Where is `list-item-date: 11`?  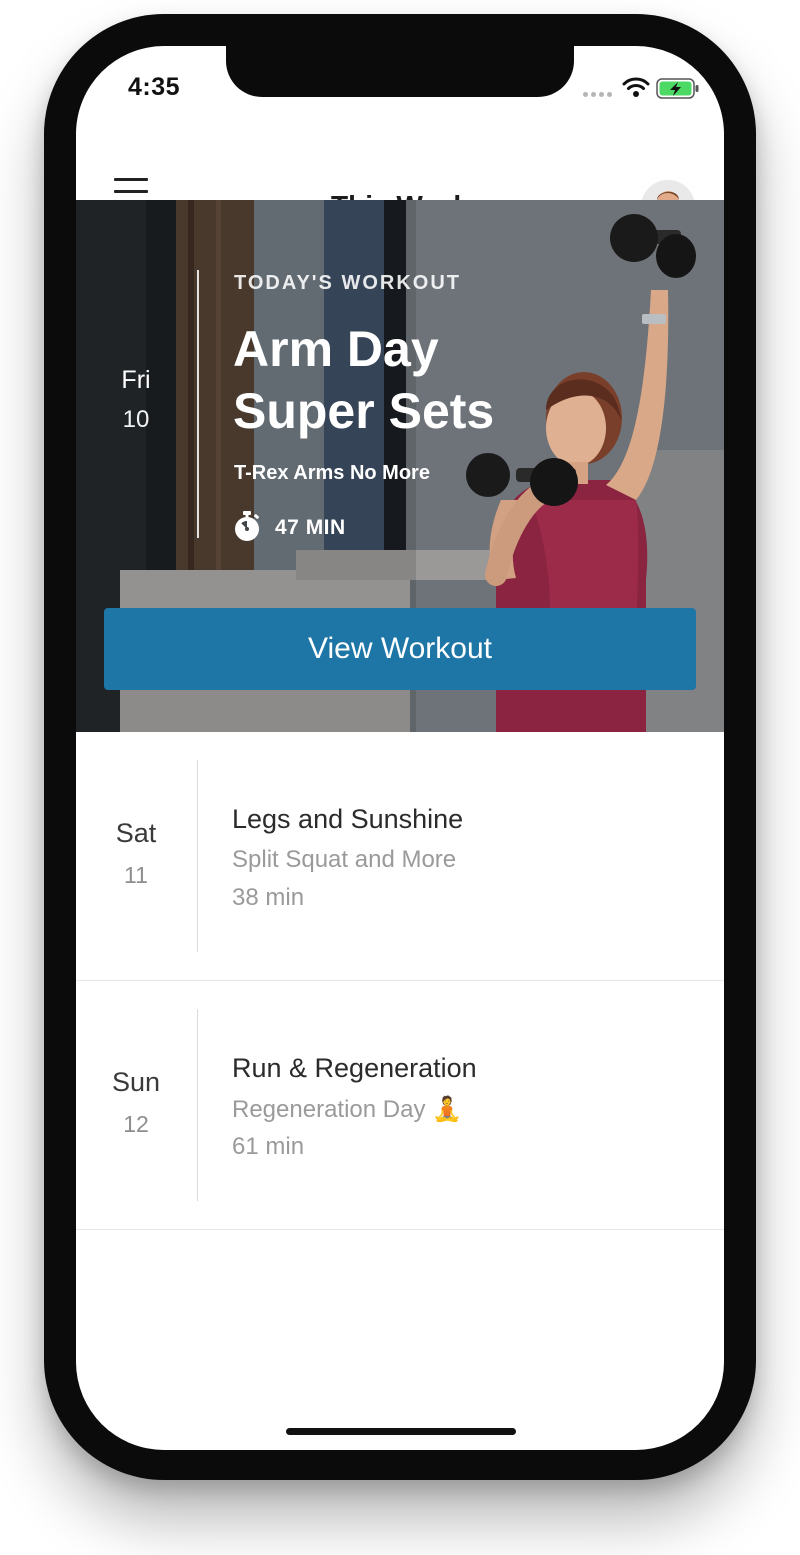
list-item-date: 11 is located at coordinates (136, 875).